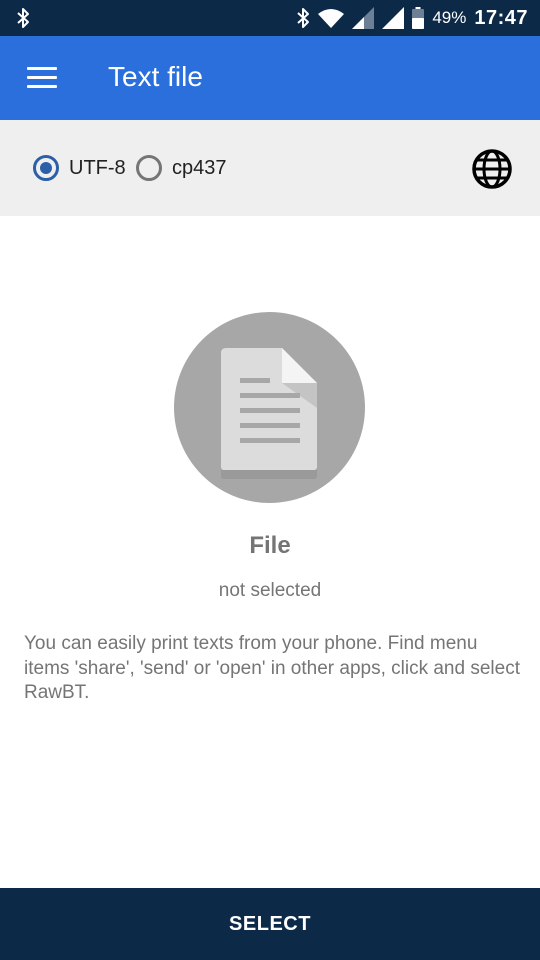 The width and height of the screenshot is (540, 960). What do you see at coordinates (42, 78) in the screenshot?
I see `menu-icon` at bounding box center [42, 78].